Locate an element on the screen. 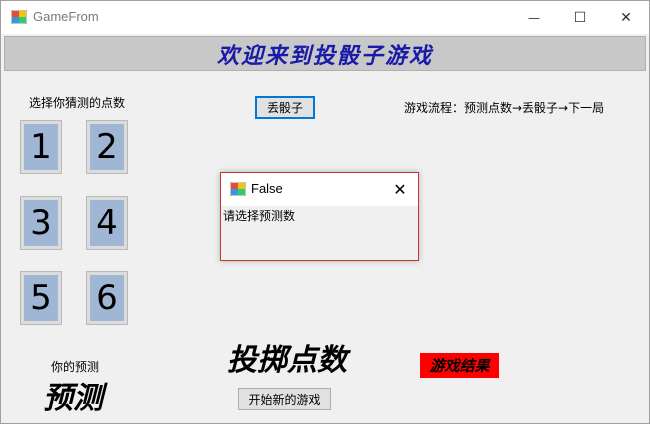 Image resolution: width=650 pixels, height=424 pixels. number-button-1: 1 is located at coordinates (41, 147).